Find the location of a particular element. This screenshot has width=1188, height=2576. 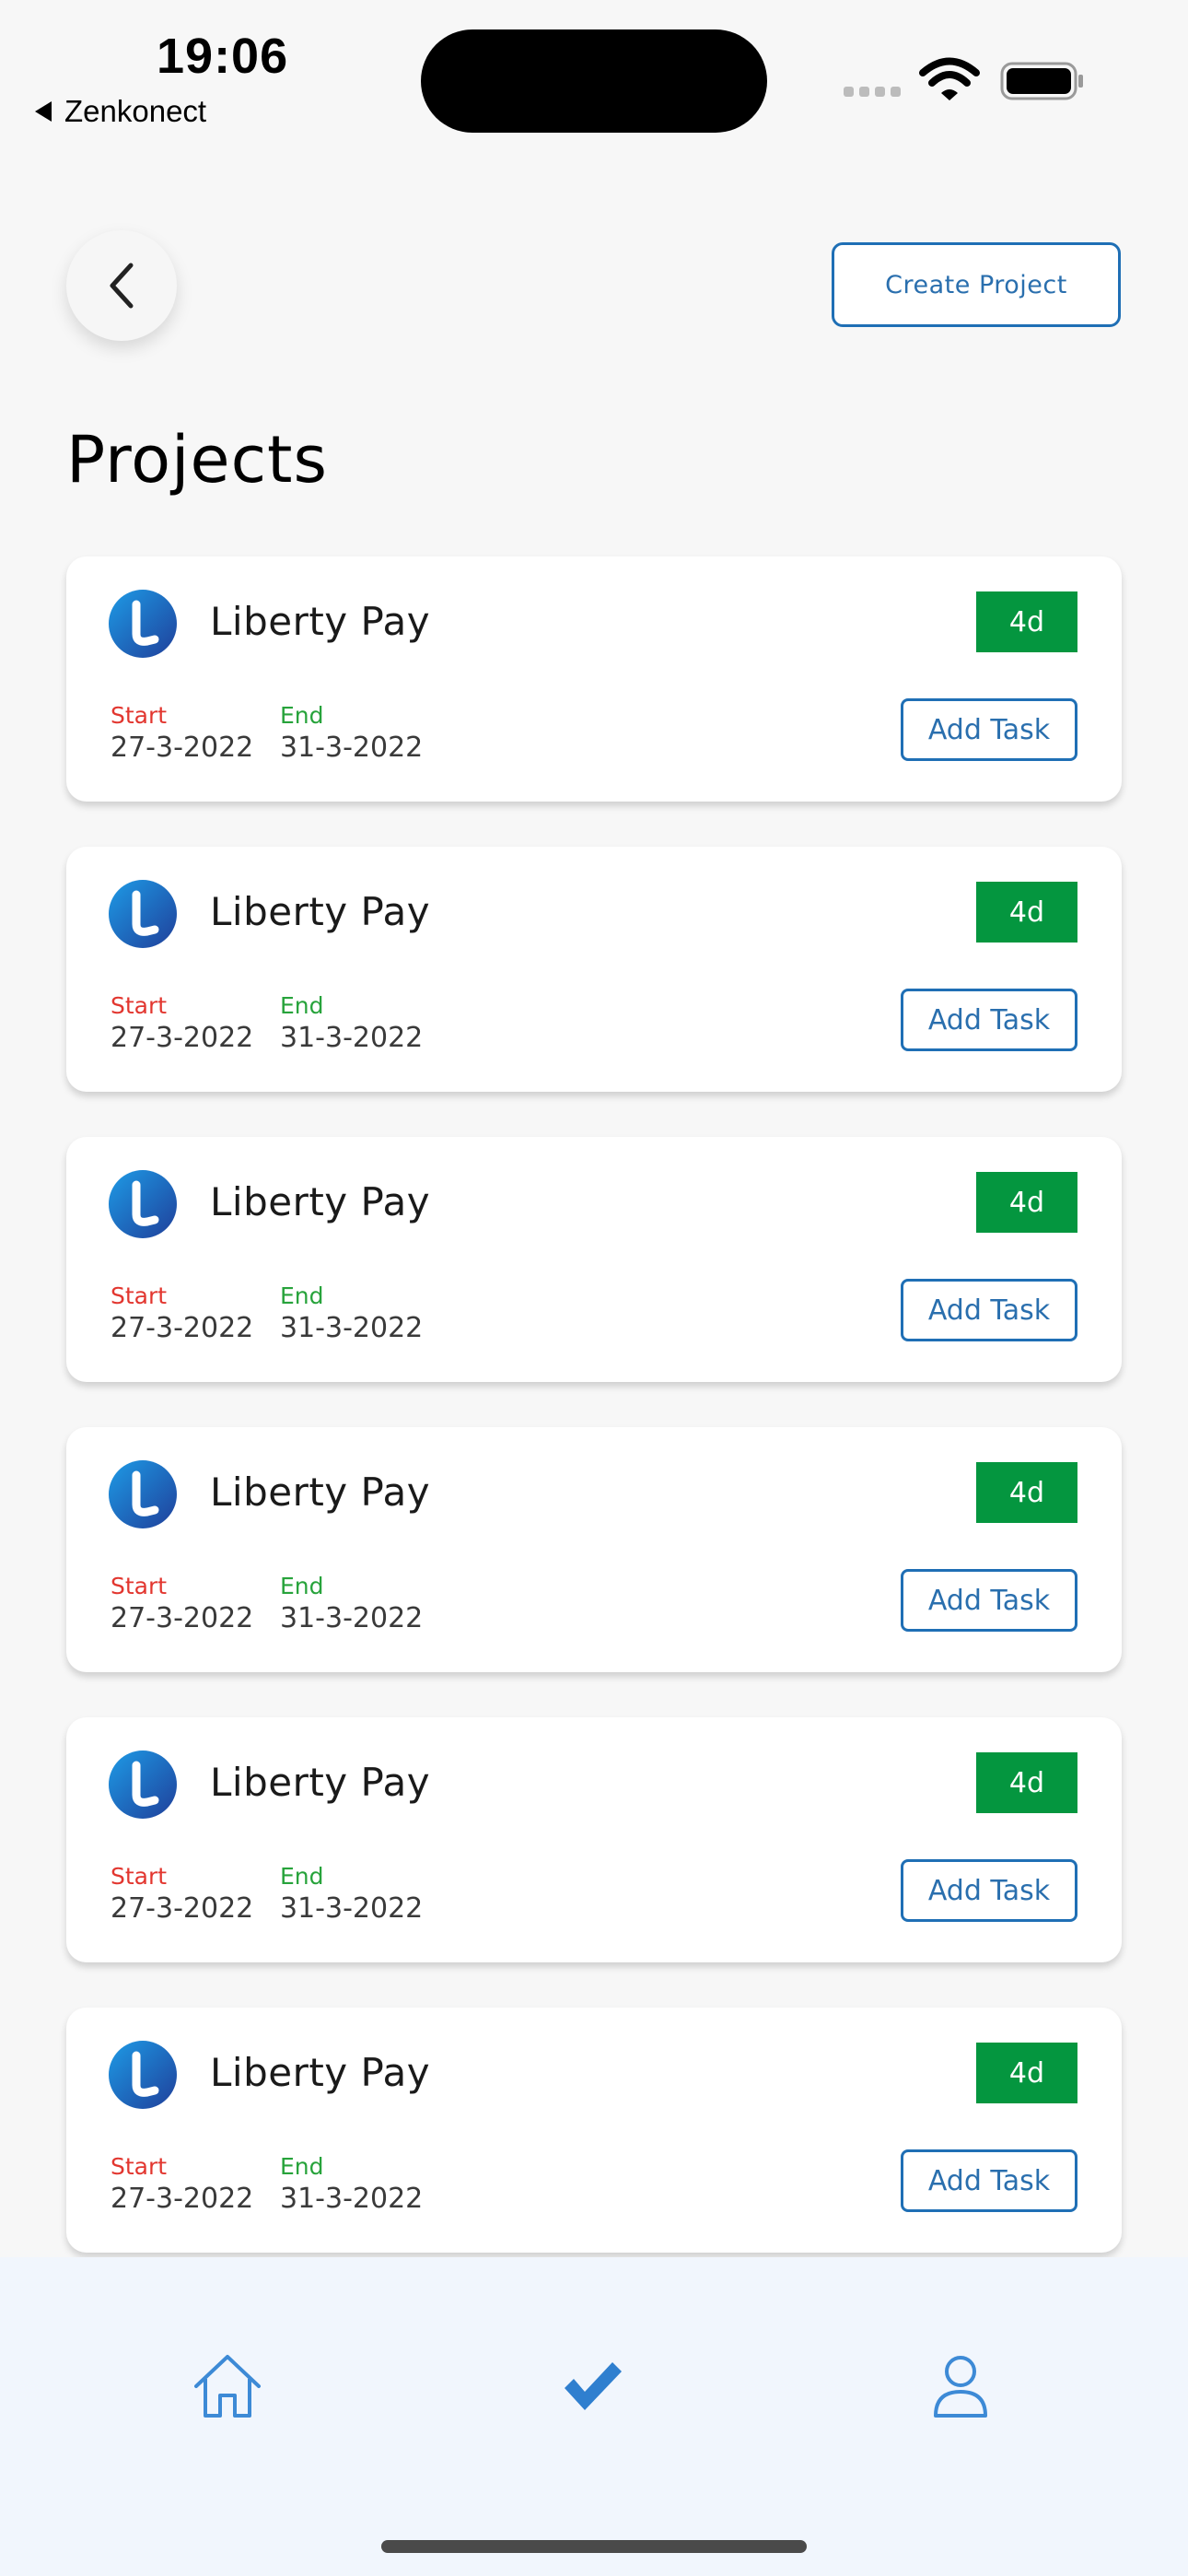

nav-home is located at coordinates (227, 2386).